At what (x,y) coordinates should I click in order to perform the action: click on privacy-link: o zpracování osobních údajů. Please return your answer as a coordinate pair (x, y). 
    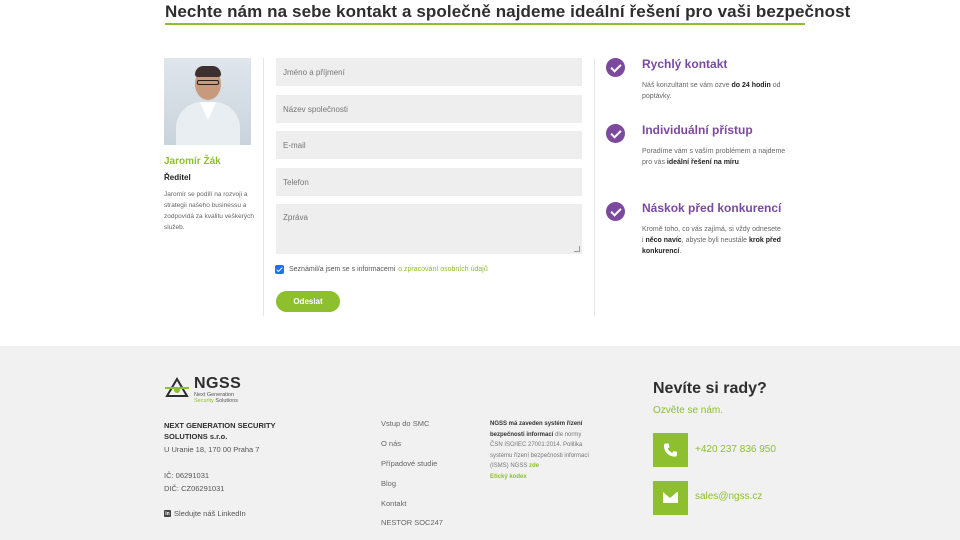
    Looking at the image, I should click on (443, 269).